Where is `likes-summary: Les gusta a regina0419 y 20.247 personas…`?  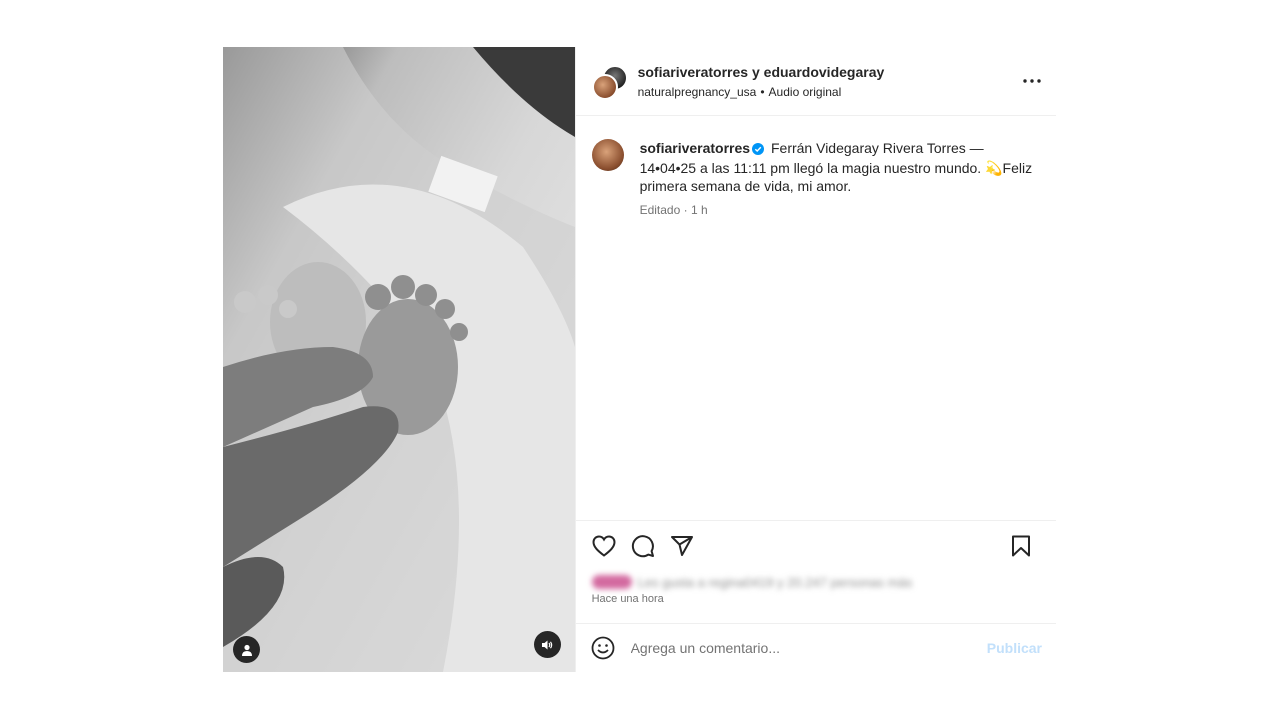 likes-summary: Les gusta a regina0419 y 20.247 personas… is located at coordinates (816, 582).